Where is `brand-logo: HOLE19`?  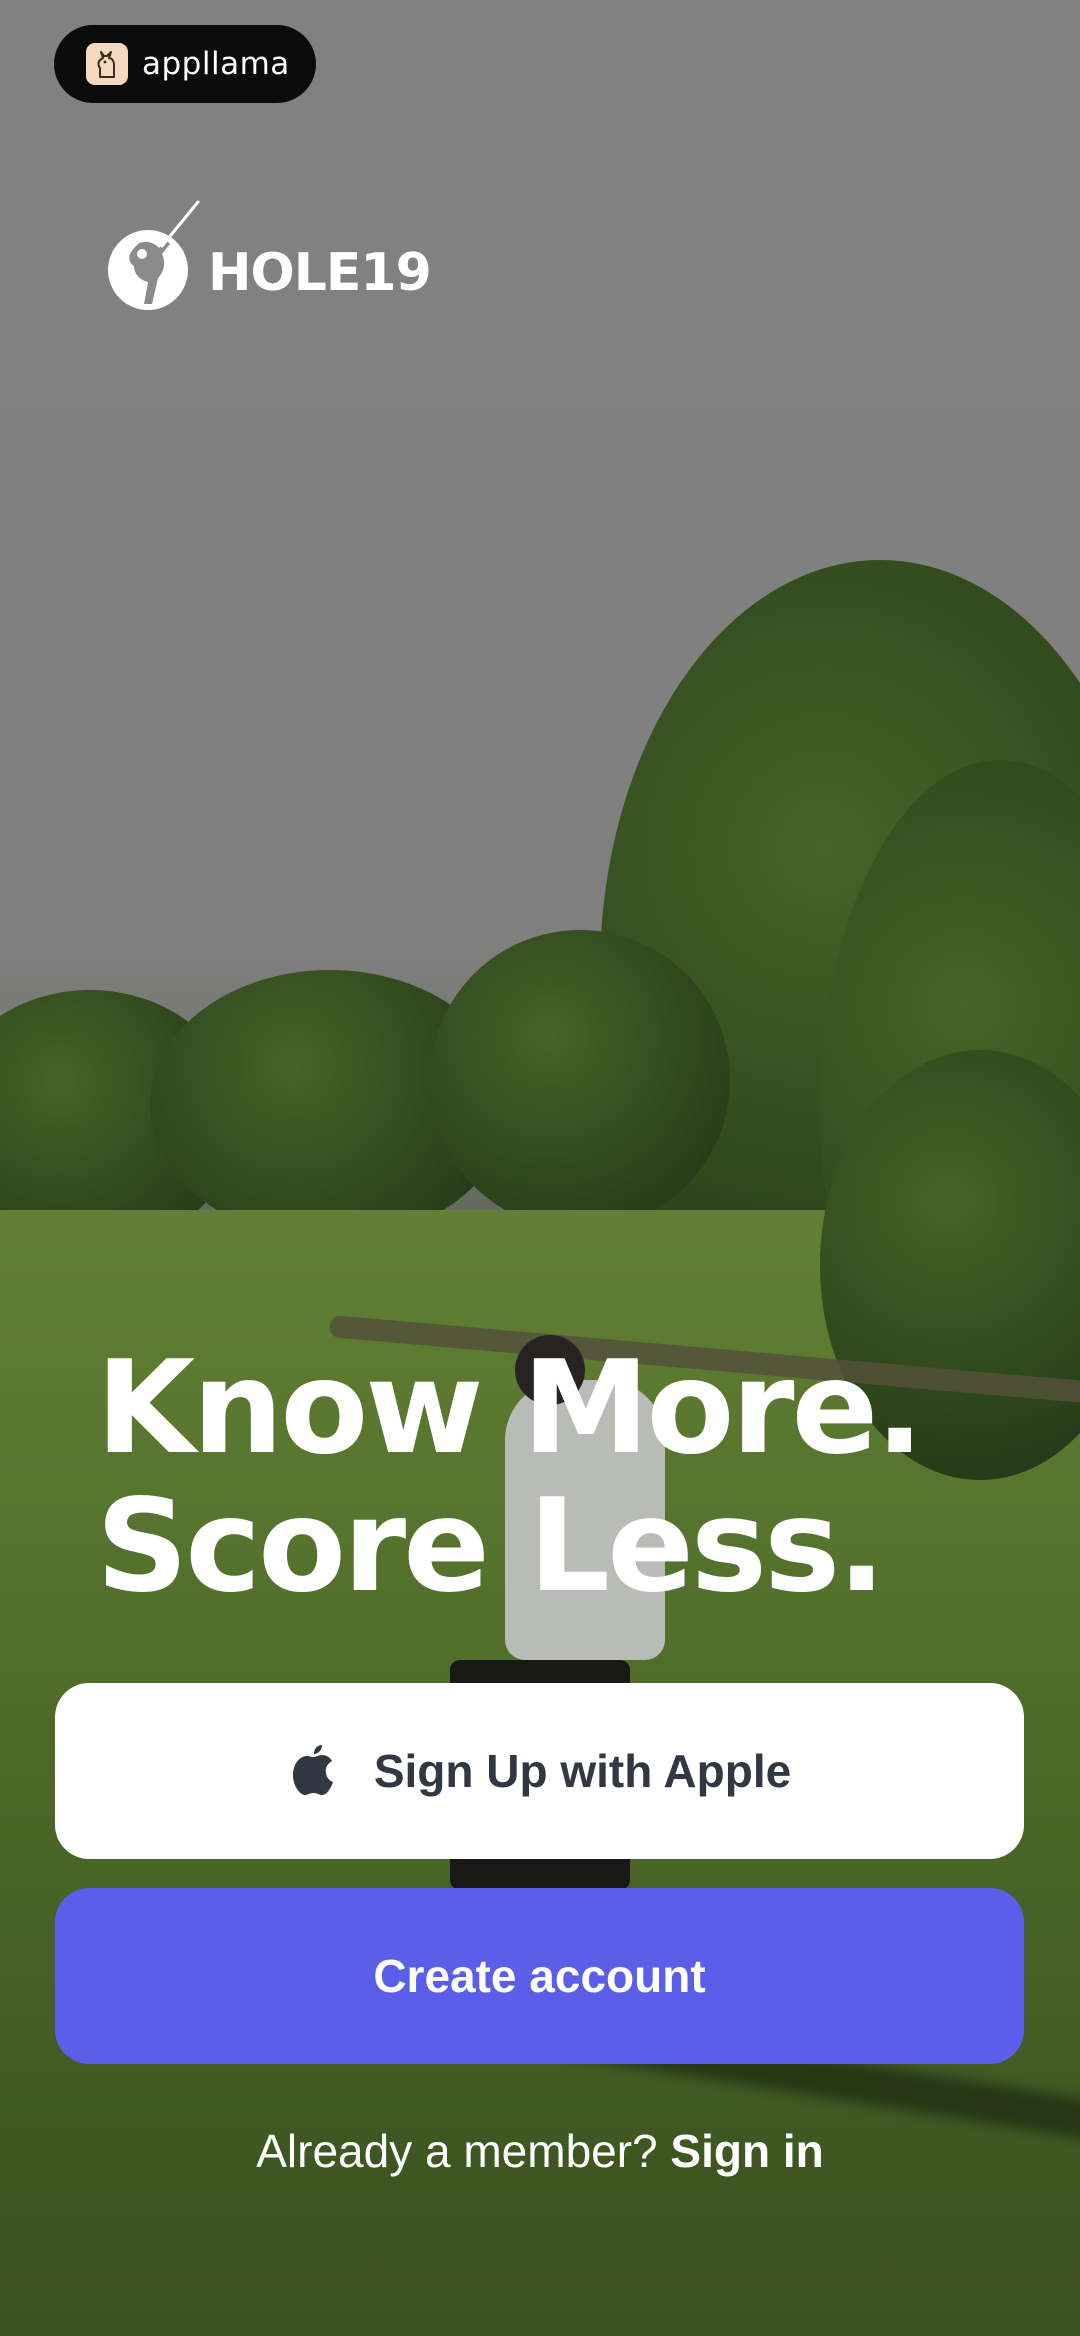
brand-logo: HOLE19 is located at coordinates (268, 257).